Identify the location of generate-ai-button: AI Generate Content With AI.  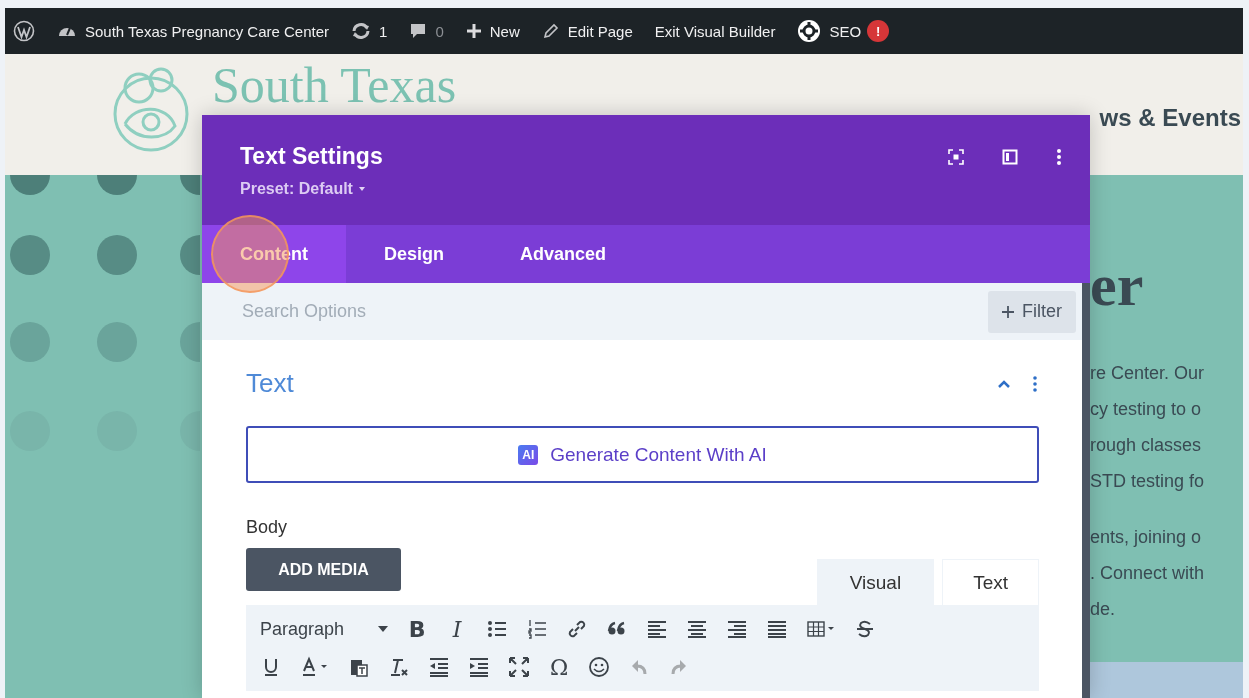
(642, 454).